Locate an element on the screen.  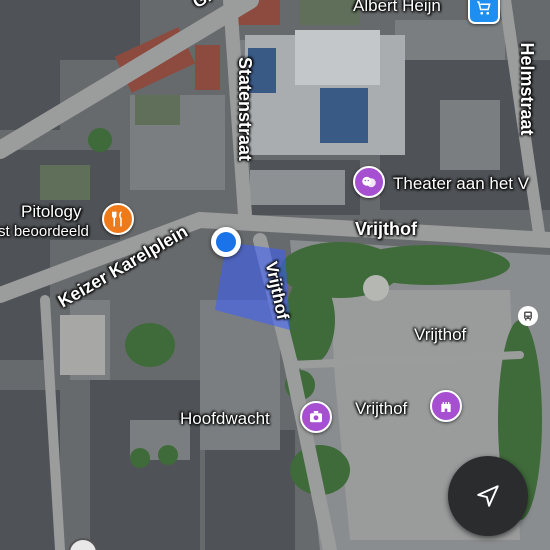
shopping-cart-icon is located at coordinates (484, 12).